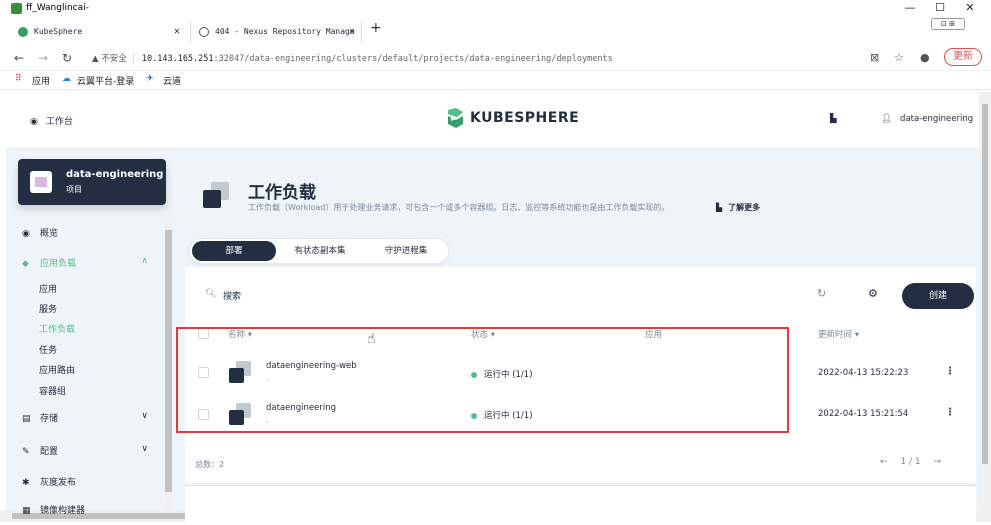 The image size is (991, 525). I want to click on yundao-icon: ✈, so click(150, 79).